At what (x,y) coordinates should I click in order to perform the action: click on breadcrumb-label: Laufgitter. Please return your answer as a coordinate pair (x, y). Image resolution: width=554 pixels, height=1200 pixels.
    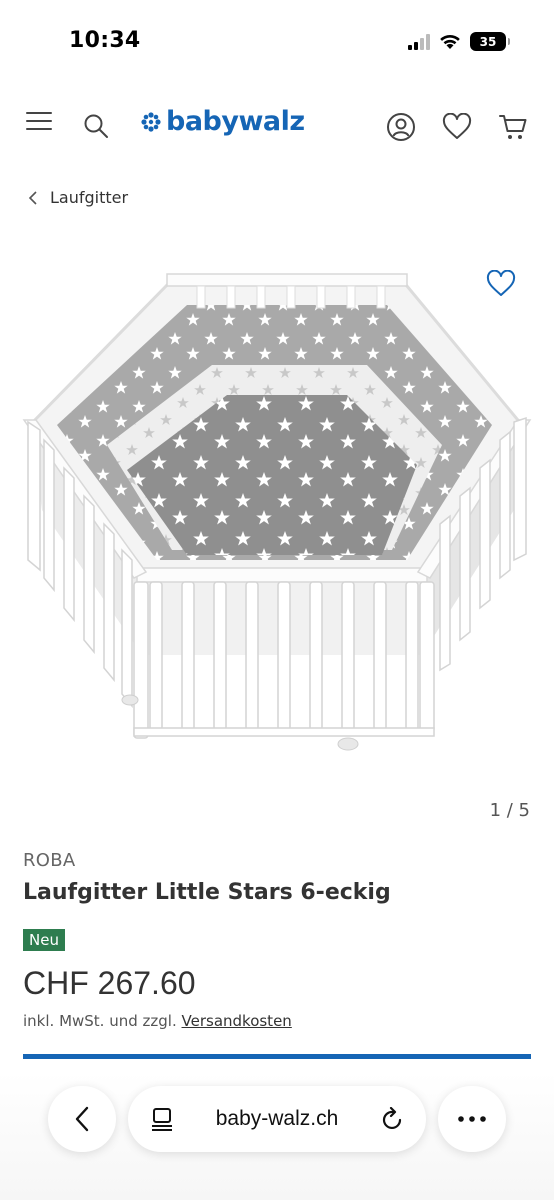
    Looking at the image, I should click on (89, 197).